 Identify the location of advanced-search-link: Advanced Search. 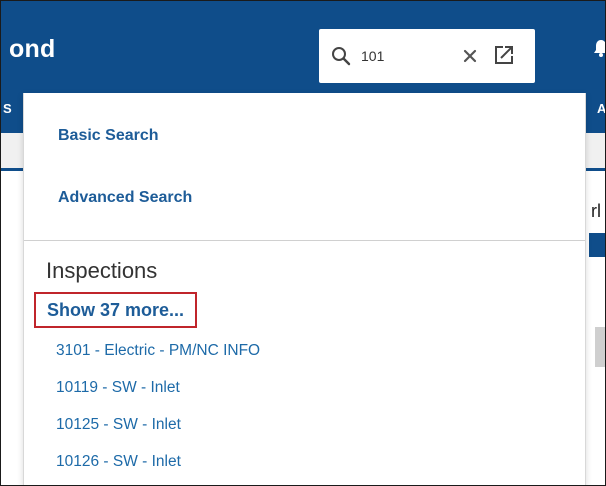
(125, 198).